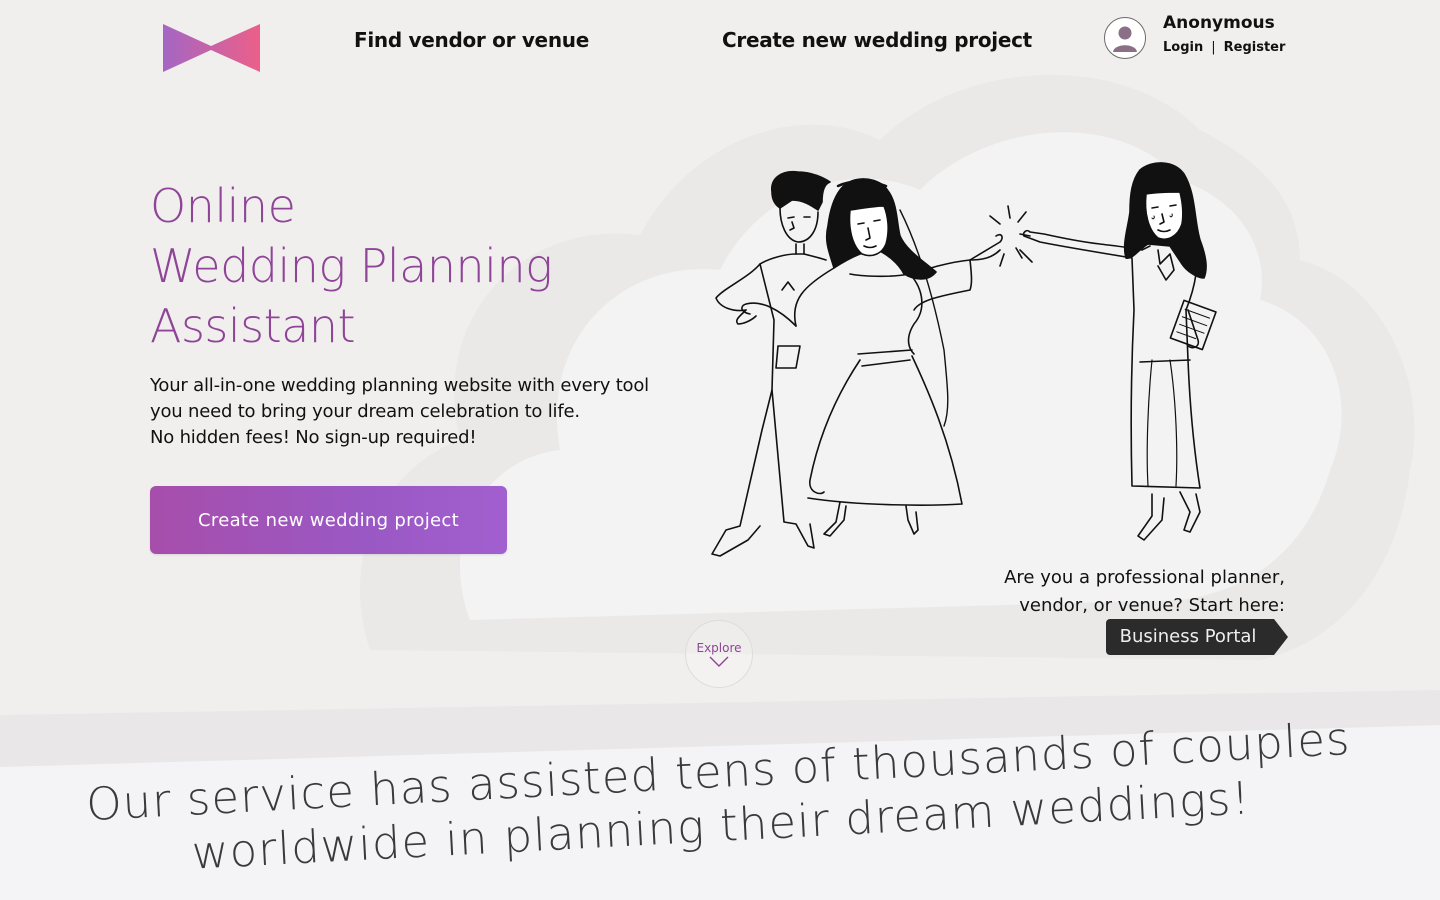 The height and width of the screenshot is (900, 1440). Describe the element at coordinates (1152, 605) in the screenshot. I see `pro-text-line: vendor, or venue? Start here:` at that location.